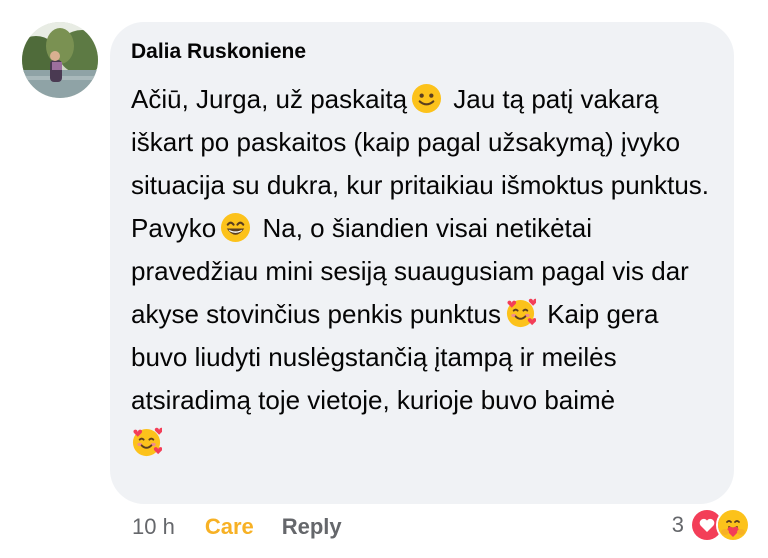  I want to click on avatar, so click(60, 60).